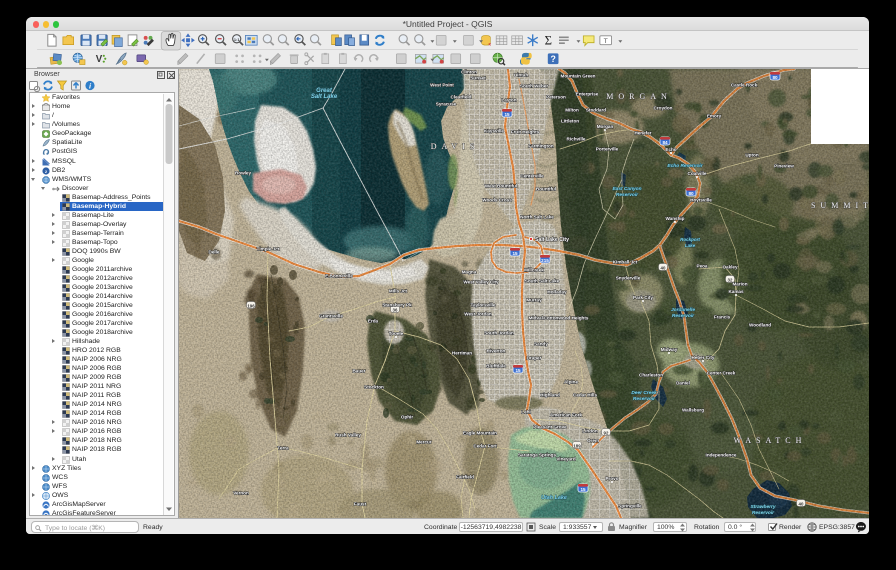  Describe the element at coordinates (722, 317) in the screenshot. I see `svg-text: Francis` at that location.